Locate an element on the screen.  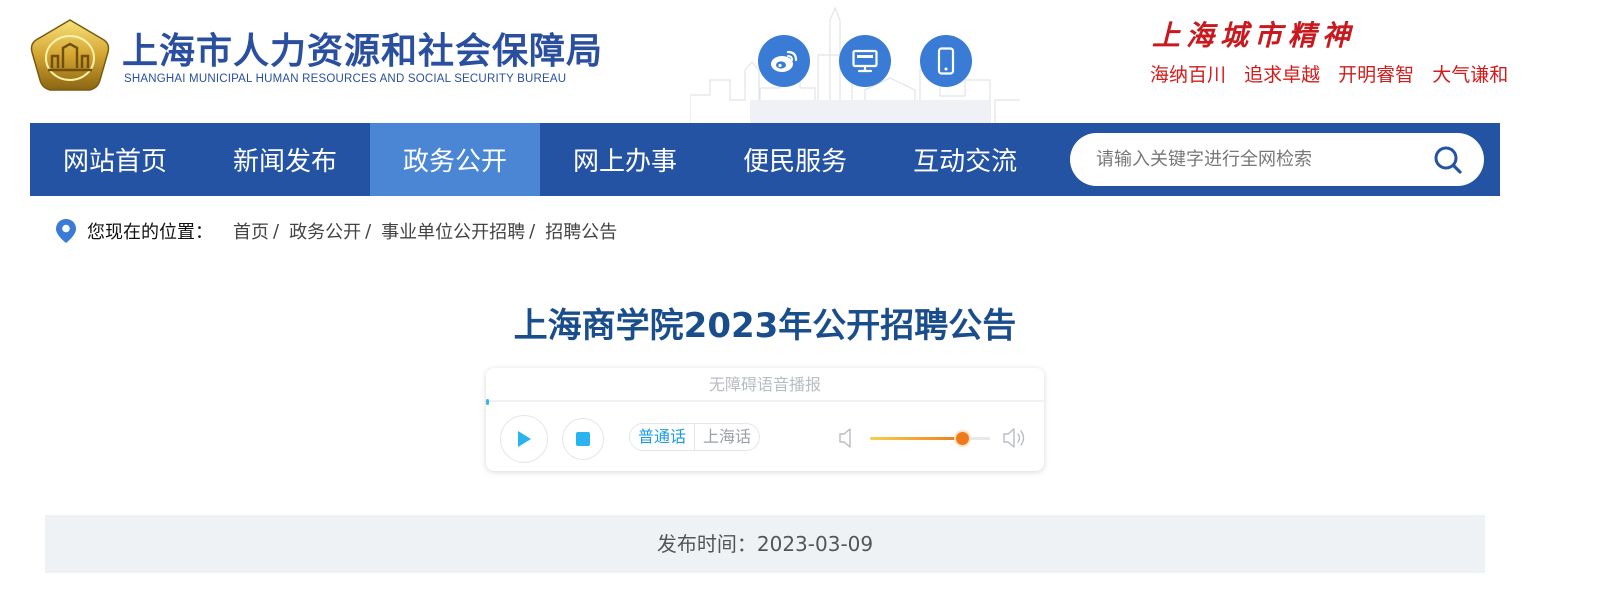
play-icon is located at coordinates (524, 439).